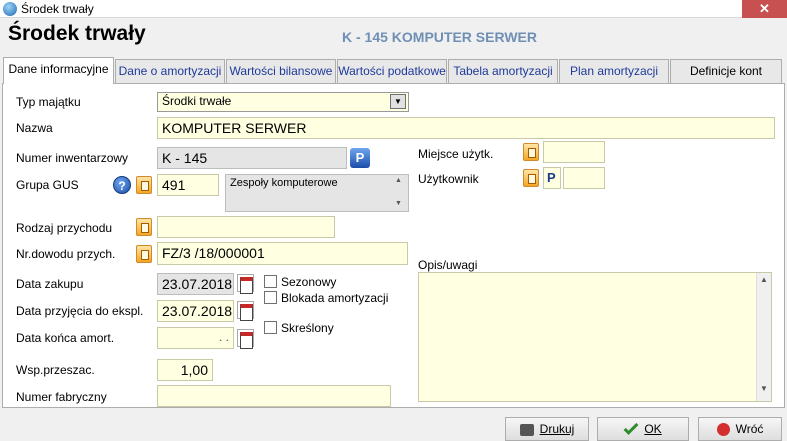 The image size is (787, 441). Describe the element at coordinates (631, 428) in the screenshot. I see `checkmark-icon` at that location.